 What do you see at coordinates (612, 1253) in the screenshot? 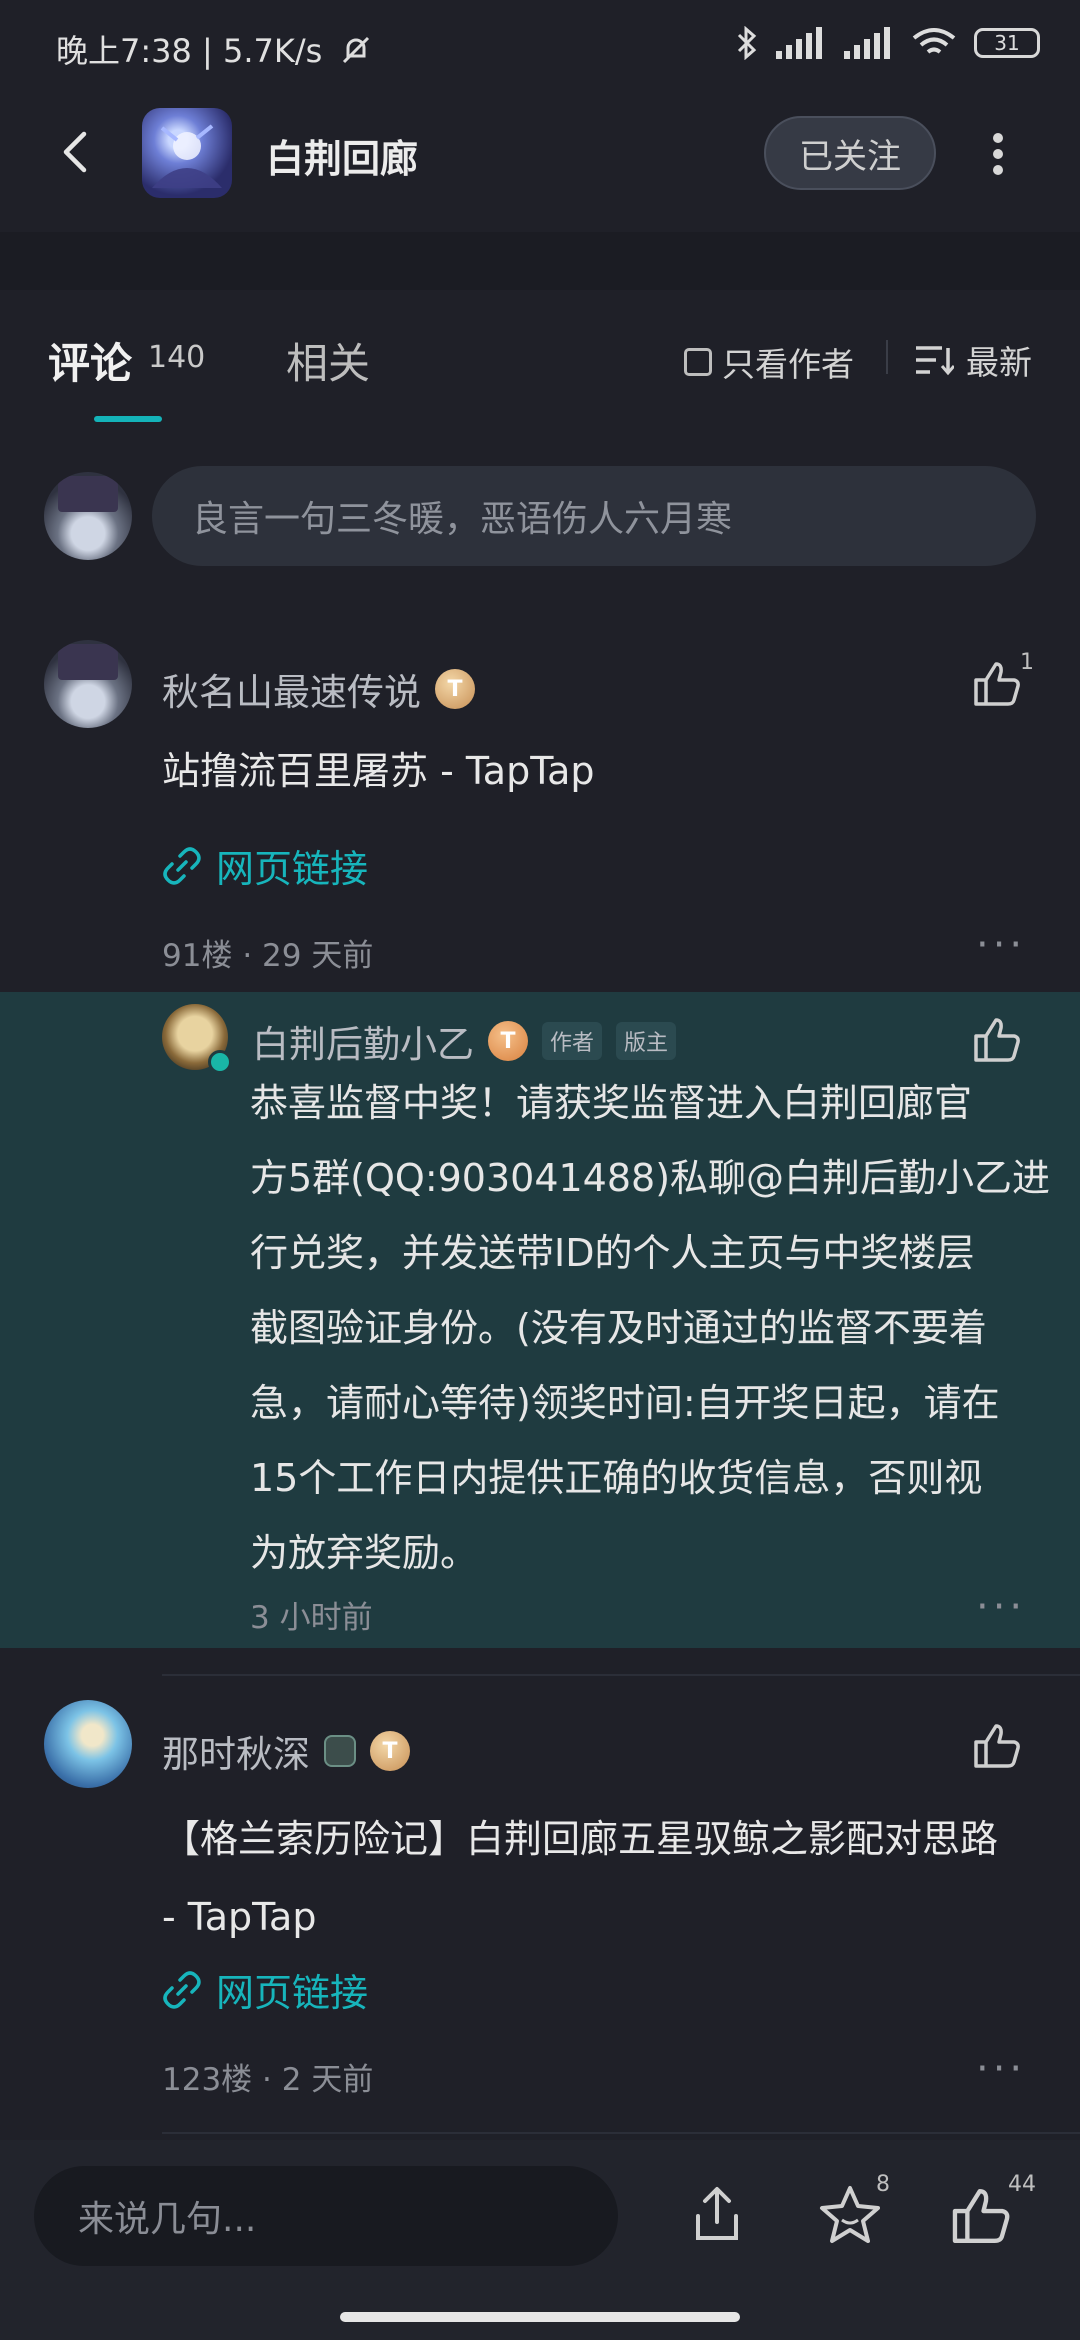
I see `reply-line: 行兑奖，并发送带ID的个人主页与中奖楼层` at bounding box center [612, 1253].